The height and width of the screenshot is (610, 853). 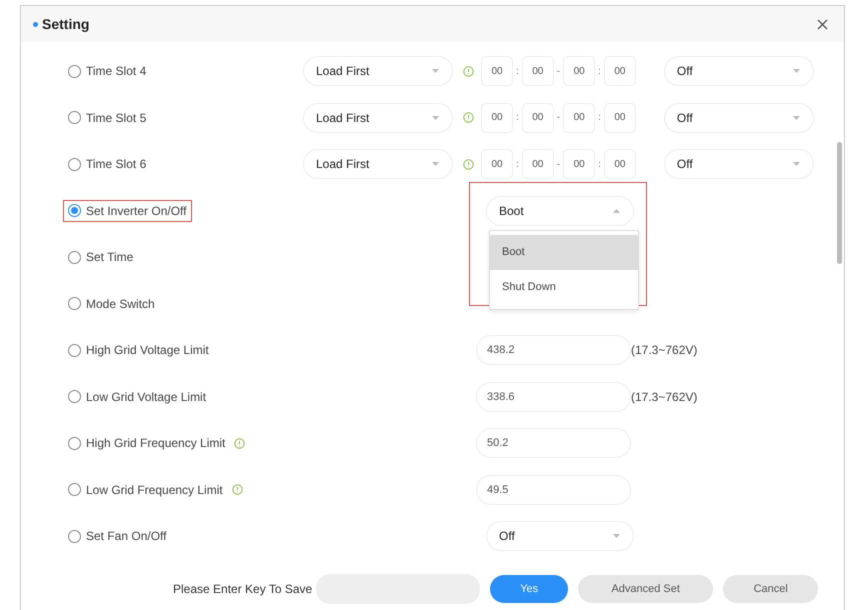 What do you see at coordinates (839, 203) in the screenshot?
I see `scrollbar-thumb` at bounding box center [839, 203].